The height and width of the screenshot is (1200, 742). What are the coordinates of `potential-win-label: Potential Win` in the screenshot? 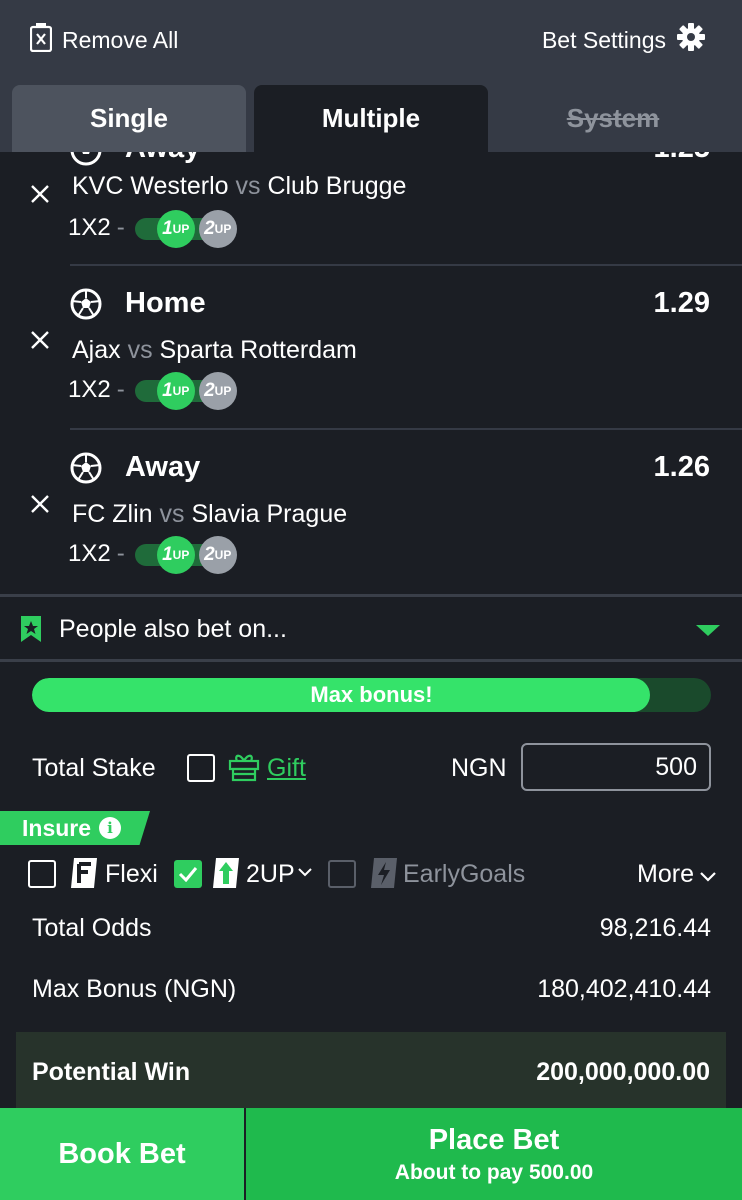 It's located at (111, 1072).